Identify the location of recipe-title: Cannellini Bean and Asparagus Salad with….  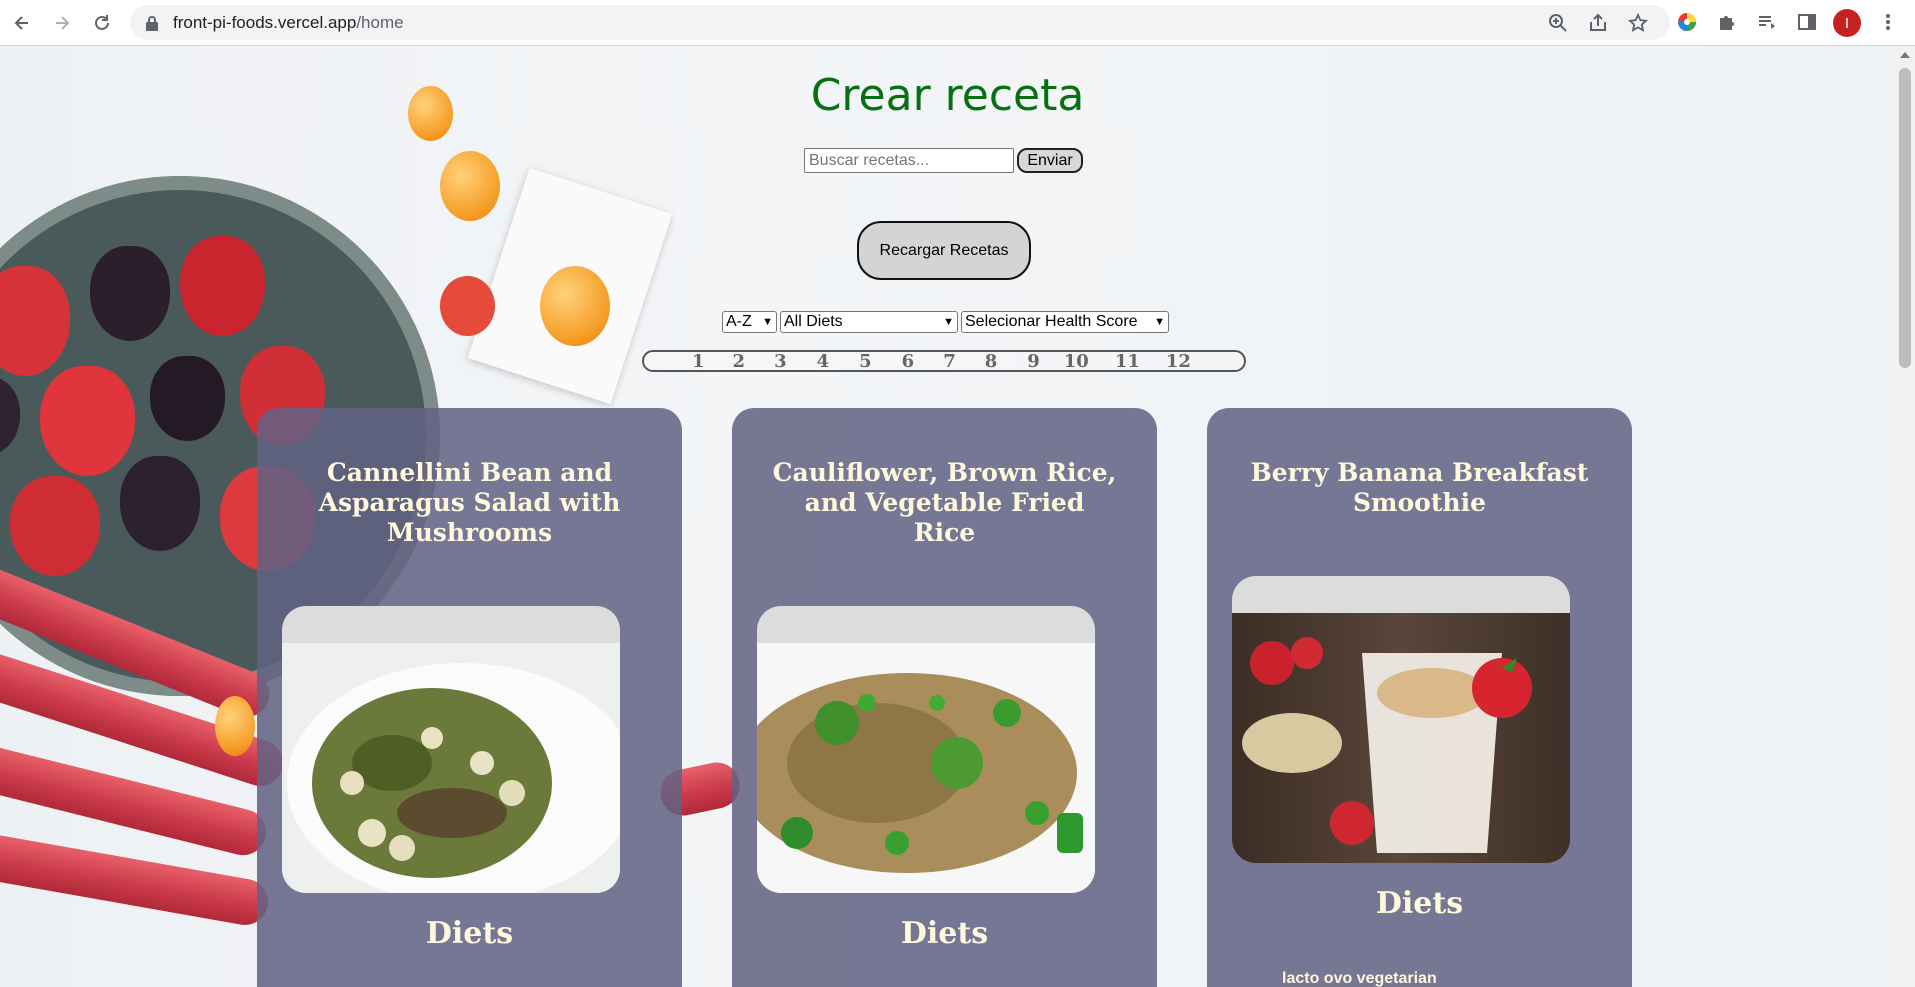
(469, 502).